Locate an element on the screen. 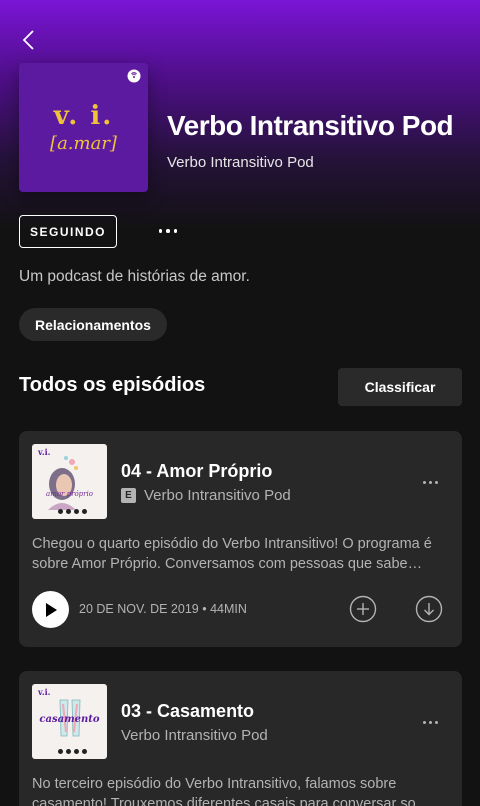  podcast-badge-icon is located at coordinates (134, 76).